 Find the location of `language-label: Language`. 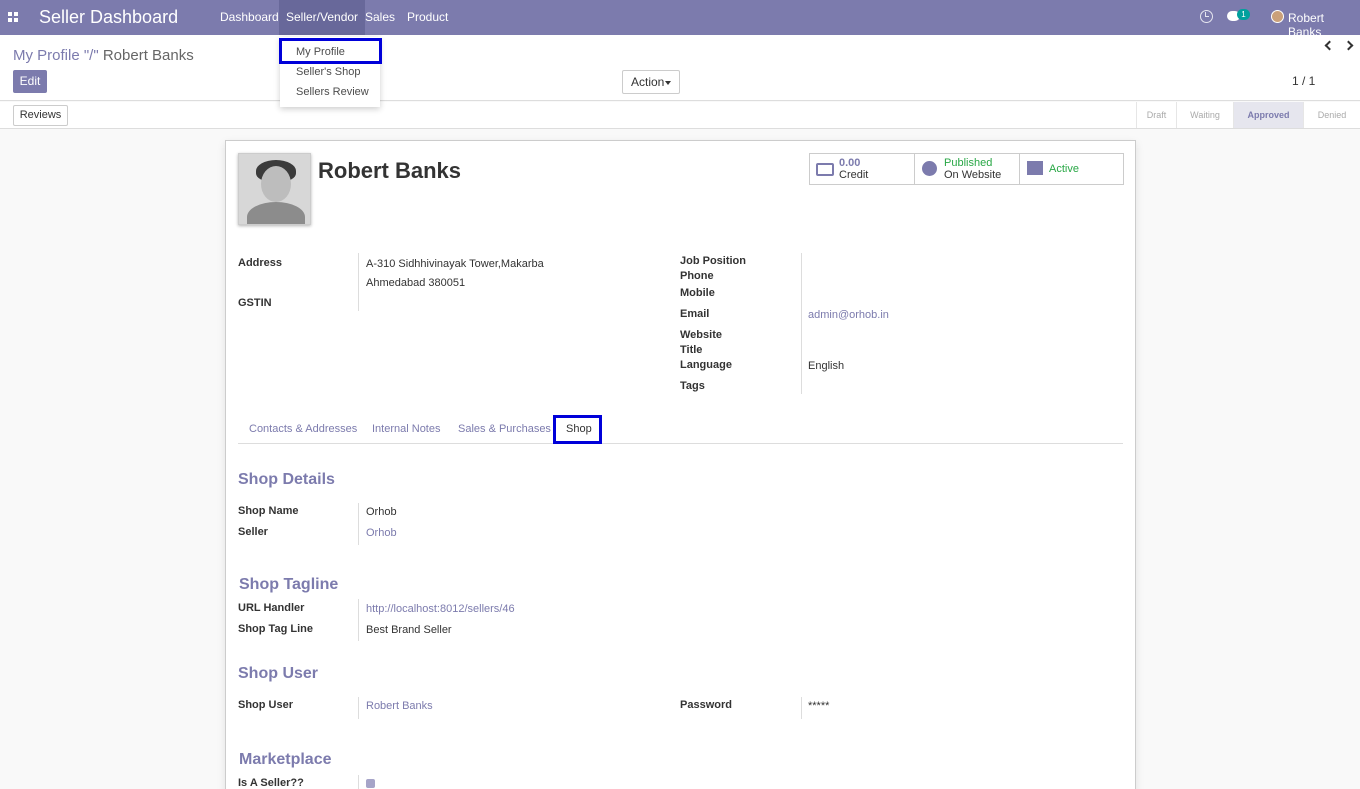

language-label: Language is located at coordinates (706, 365).